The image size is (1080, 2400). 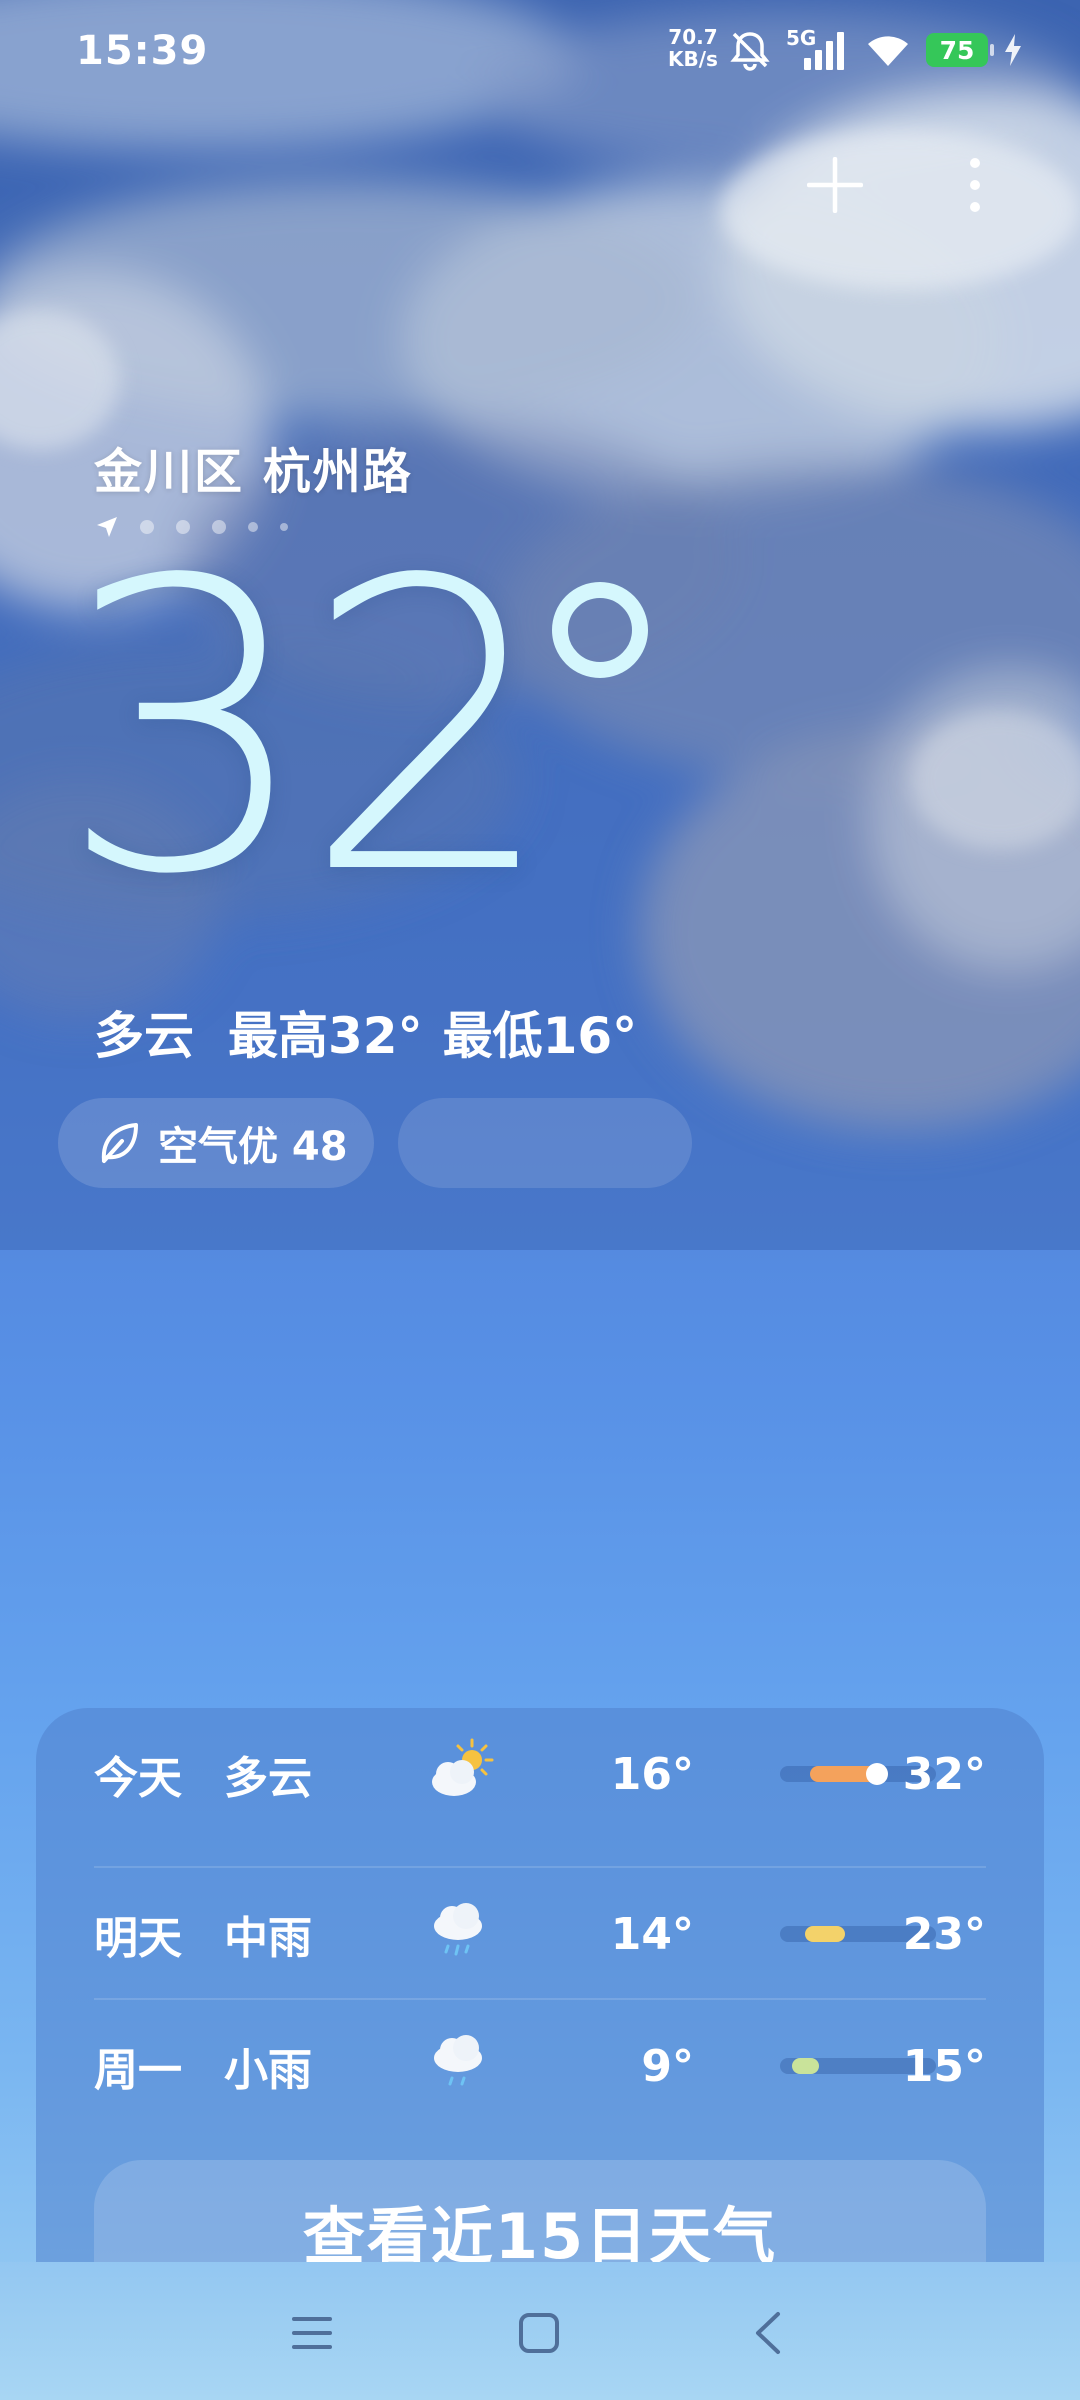 What do you see at coordinates (253, 467) in the screenshot?
I see `location-name: 金川区 杭州路` at bounding box center [253, 467].